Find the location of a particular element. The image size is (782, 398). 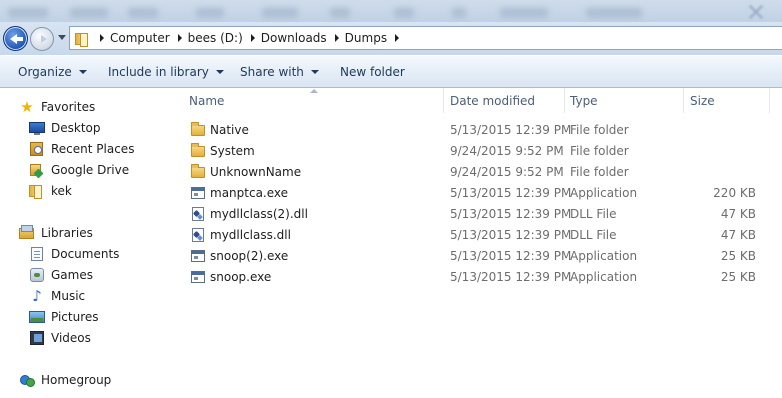

nav-homegroup: Homegroup is located at coordinates (65, 380).